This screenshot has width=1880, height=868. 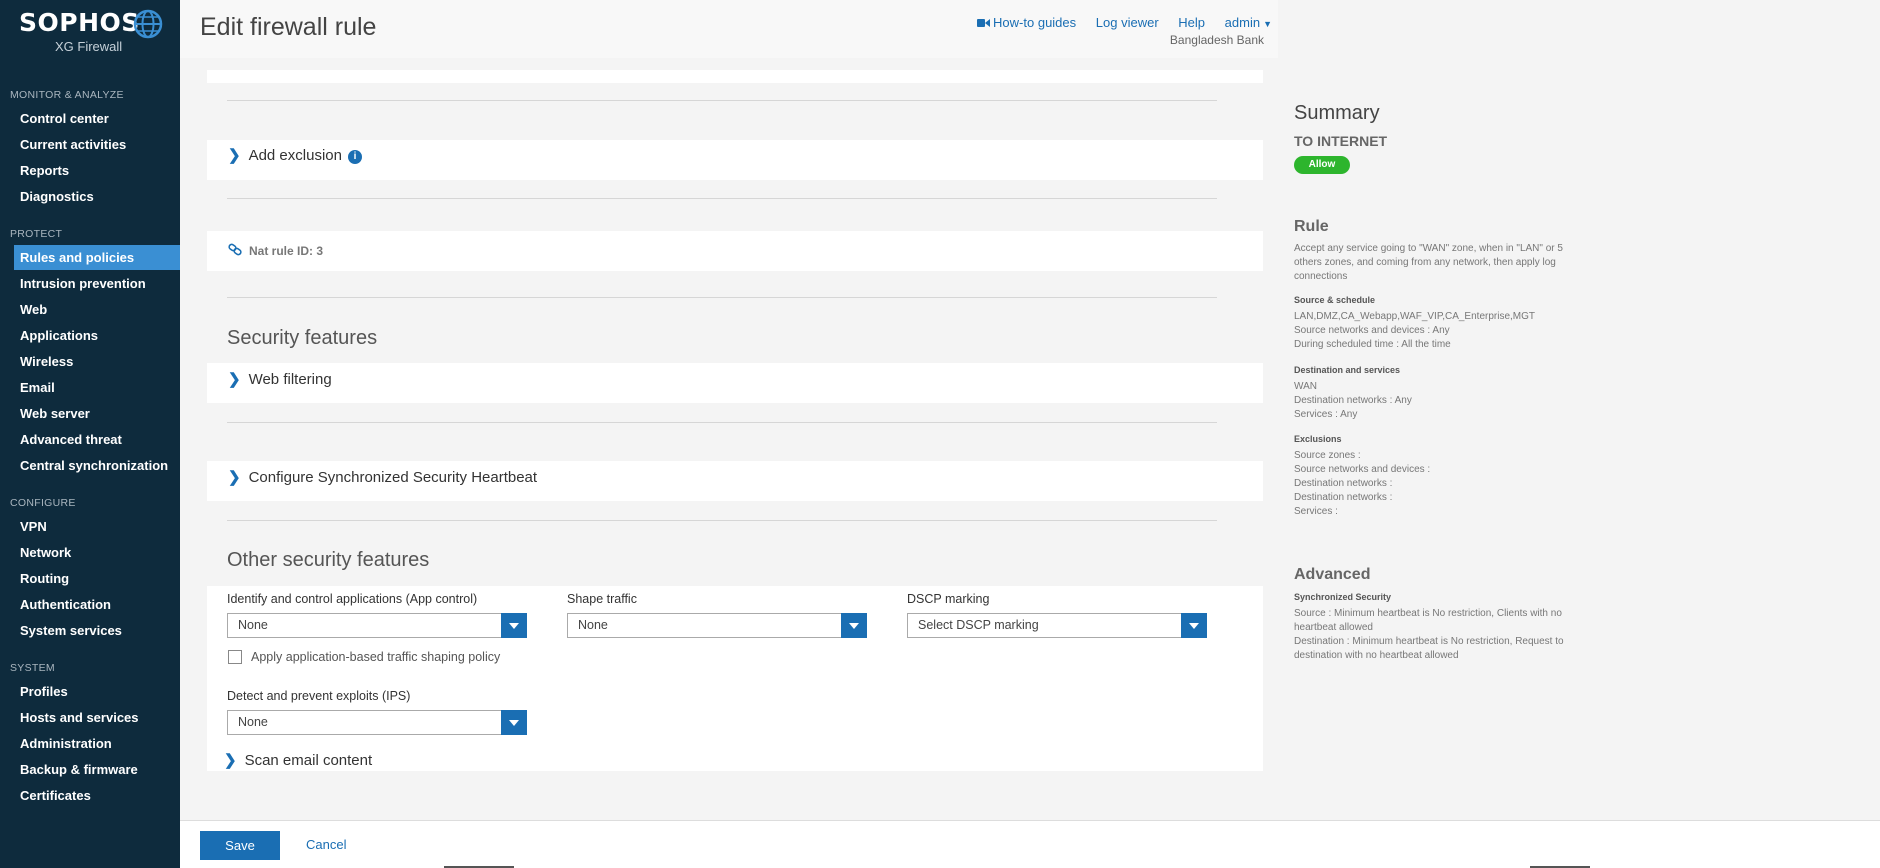 I want to click on ips-value: None, so click(x=253, y=722).